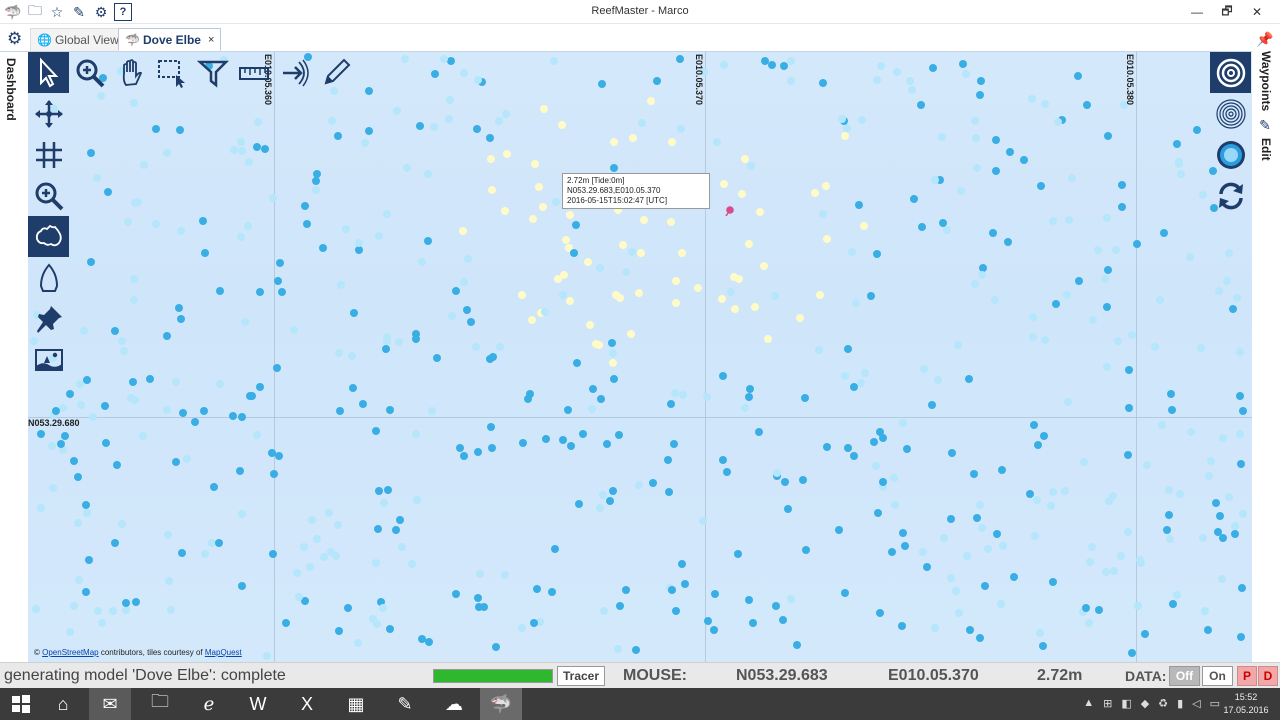 The width and height of the screenshot is (1280, 720). Describe the element at coordinates (78, 39) in the screenshot. I see `tab-global-view: 🌐 Global View` at that location.